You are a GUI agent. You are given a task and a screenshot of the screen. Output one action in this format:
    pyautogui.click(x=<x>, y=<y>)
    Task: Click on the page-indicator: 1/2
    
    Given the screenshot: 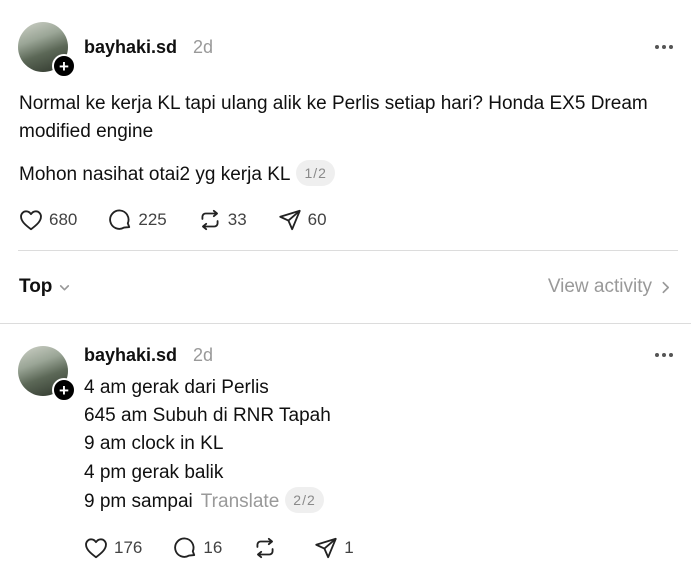 What is the action you would take?
    pyautogui.click(x=315, y=173)
    